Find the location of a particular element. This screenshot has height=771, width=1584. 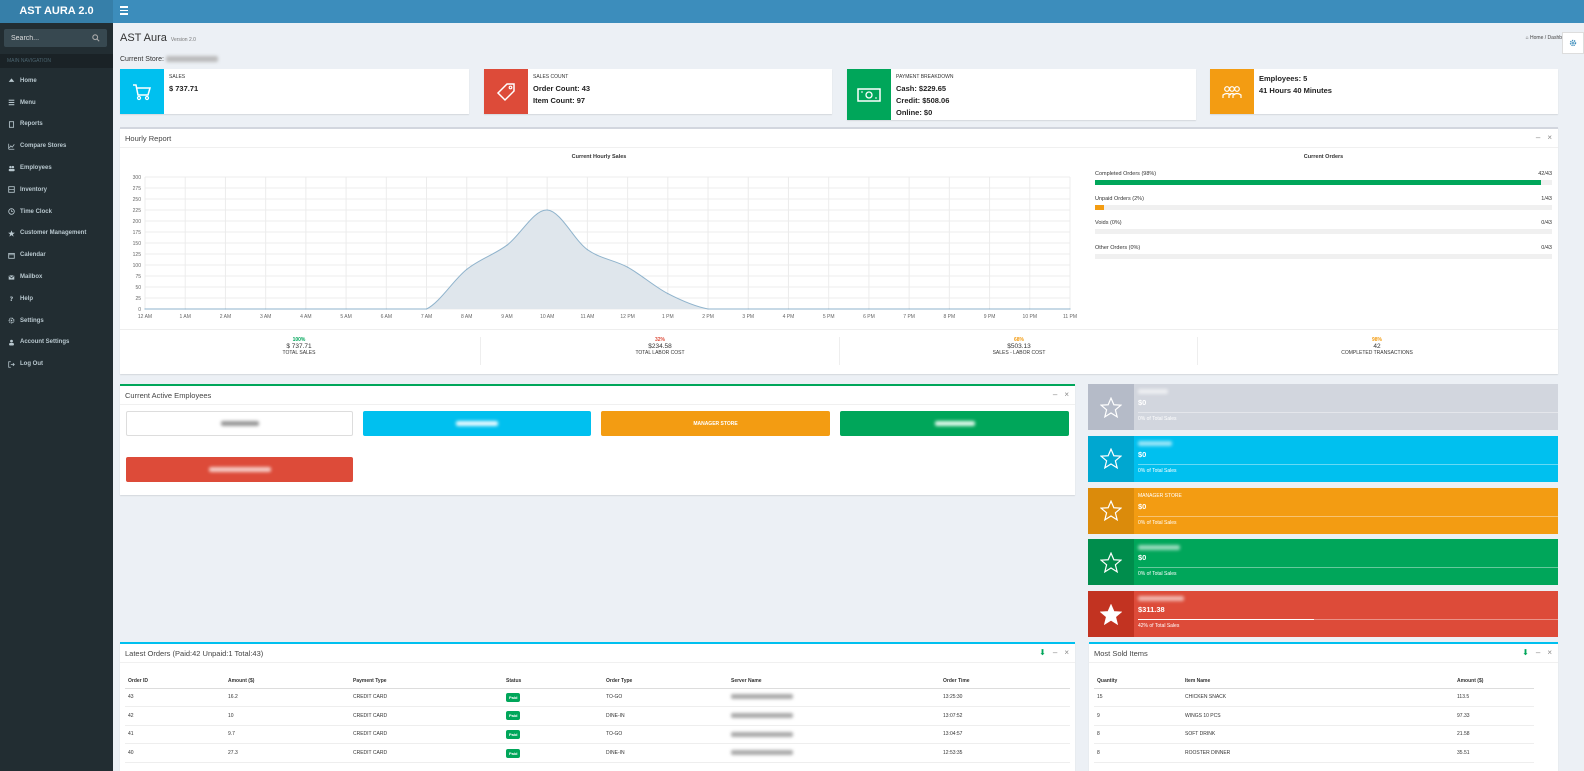

order-type: TO-GO is located at coordinates (665, 698).